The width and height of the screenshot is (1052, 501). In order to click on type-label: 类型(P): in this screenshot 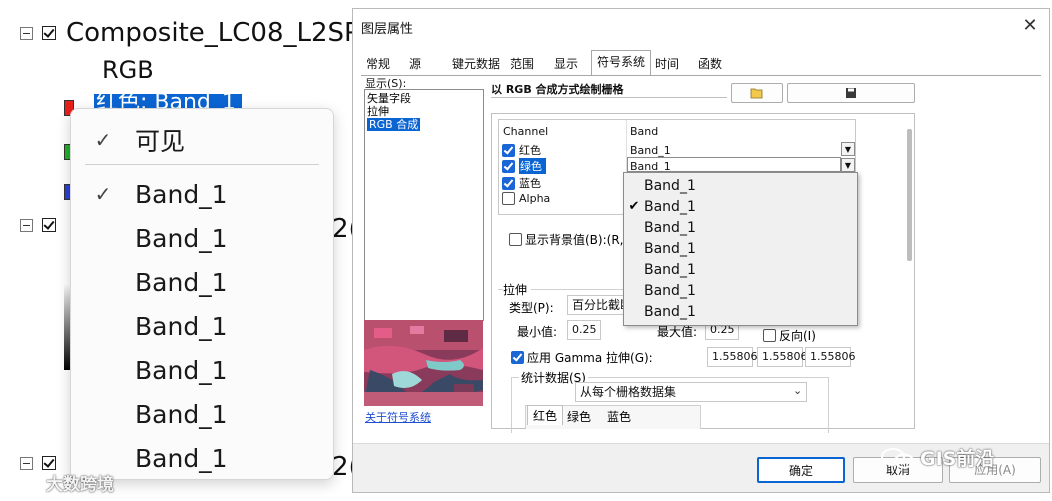, I will do `click(531, 308)`.